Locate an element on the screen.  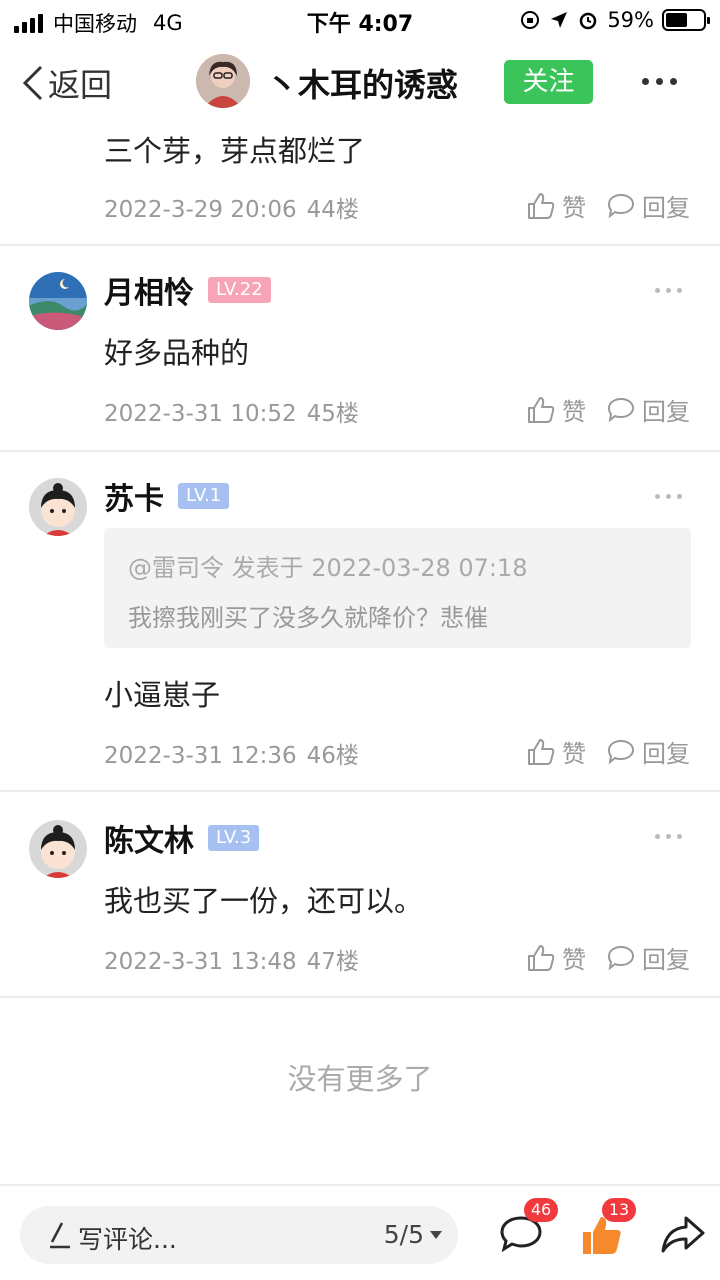
page-indicator: 5/5 is located at coordinates (403, 1234).